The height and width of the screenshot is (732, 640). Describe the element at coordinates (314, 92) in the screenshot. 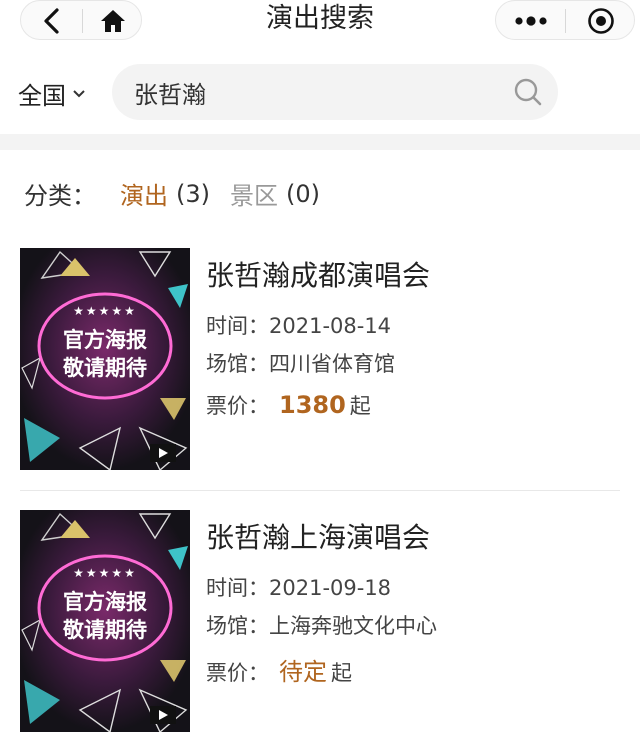

I see `search-input` at that location.